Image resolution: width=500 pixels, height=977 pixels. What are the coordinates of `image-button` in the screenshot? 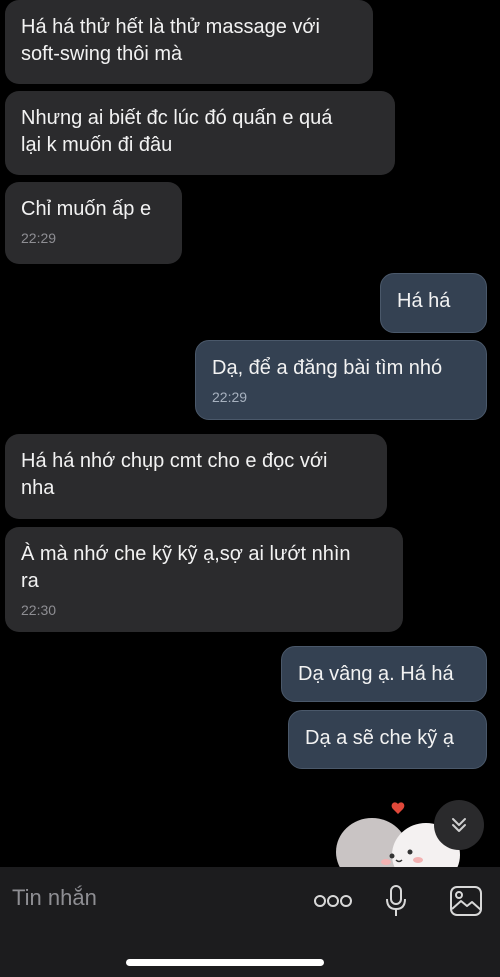 It's located at (466, 901).